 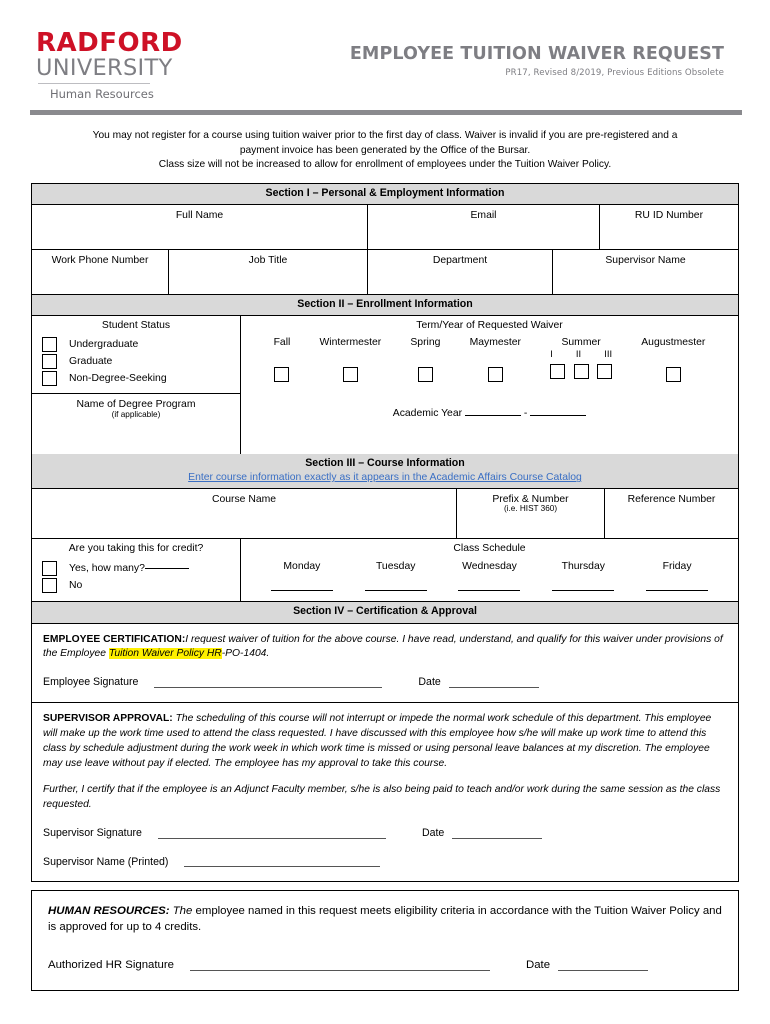 I want to click on section-2-heading: Section II – Enrollment Information, so click(x=385, y=305).